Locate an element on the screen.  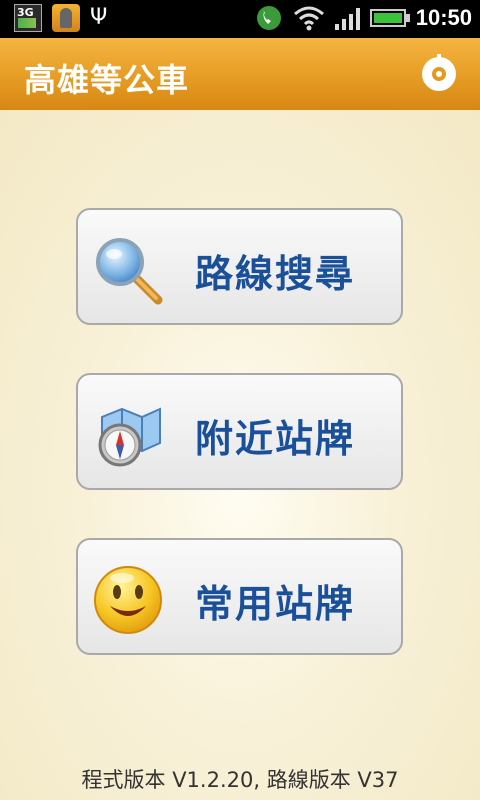
clock: 10:50 is located at coordinates (443, 17).